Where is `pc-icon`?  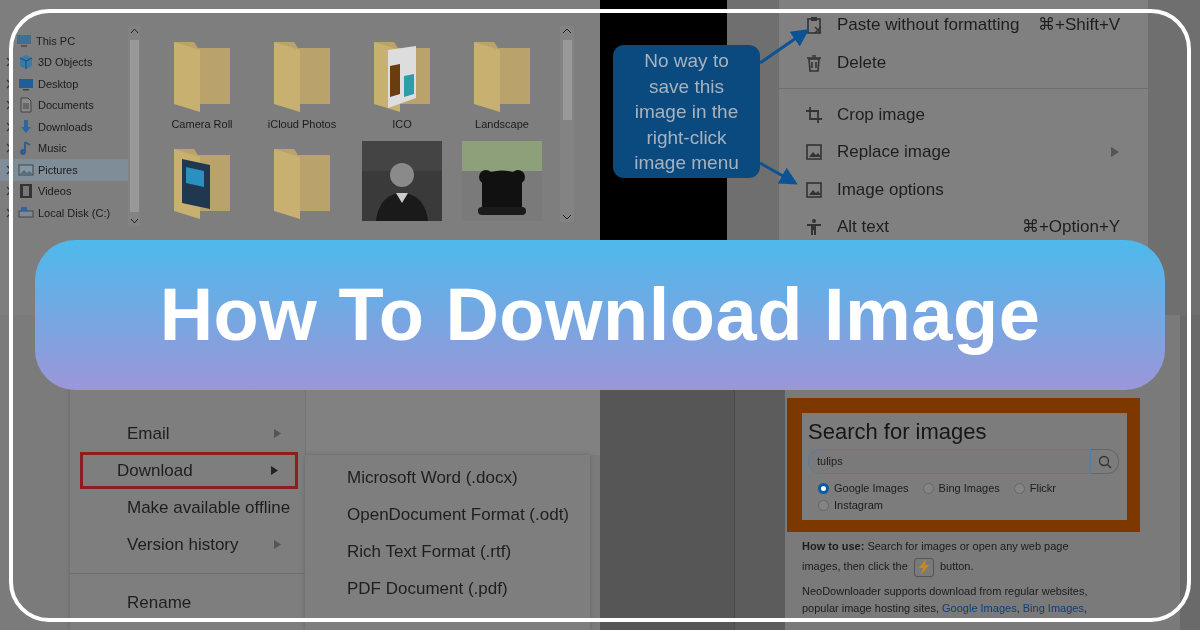 pc-icon is located at coordinates (24, 40).